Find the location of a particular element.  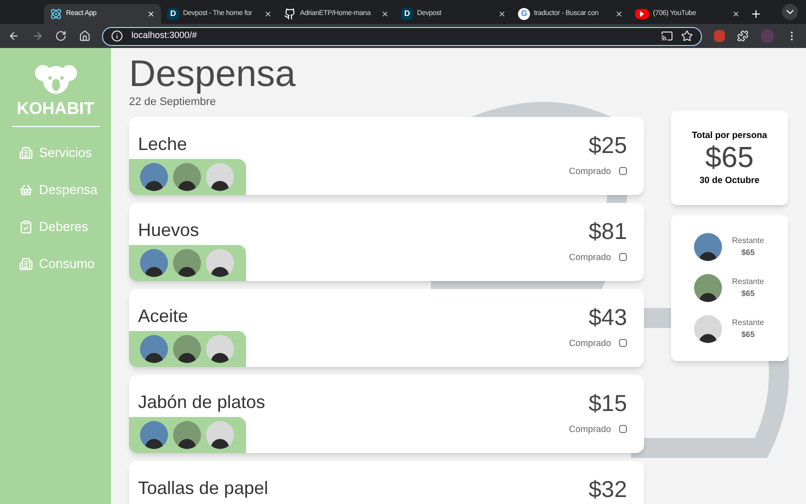

koala-logo-icon is located at coordinates (55, 80).